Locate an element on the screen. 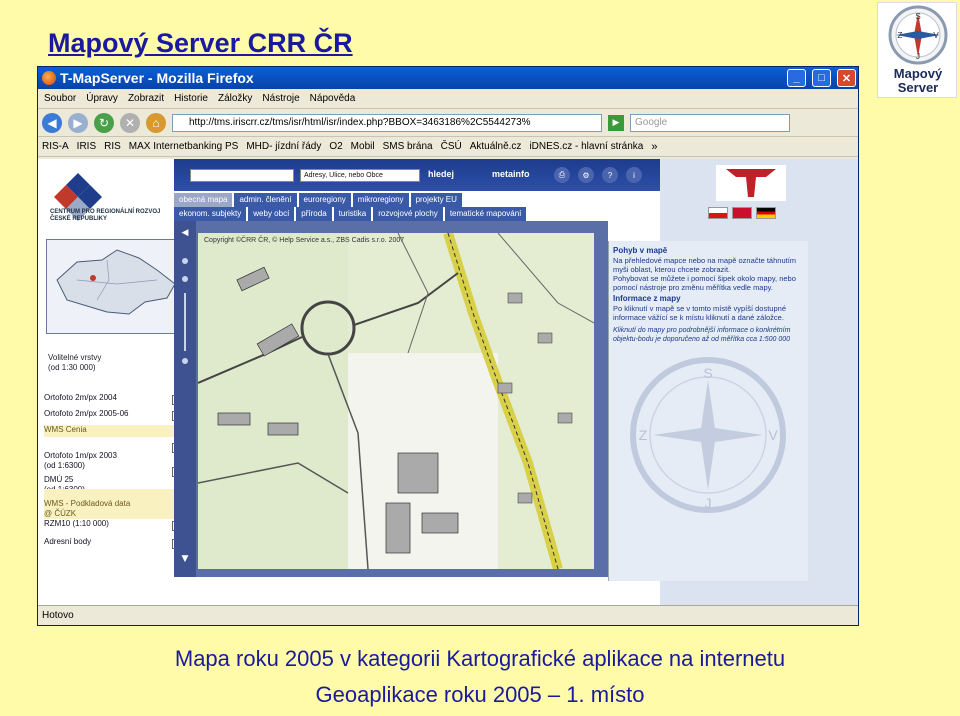  flag-de-icon is located at coordinates (766, 213).